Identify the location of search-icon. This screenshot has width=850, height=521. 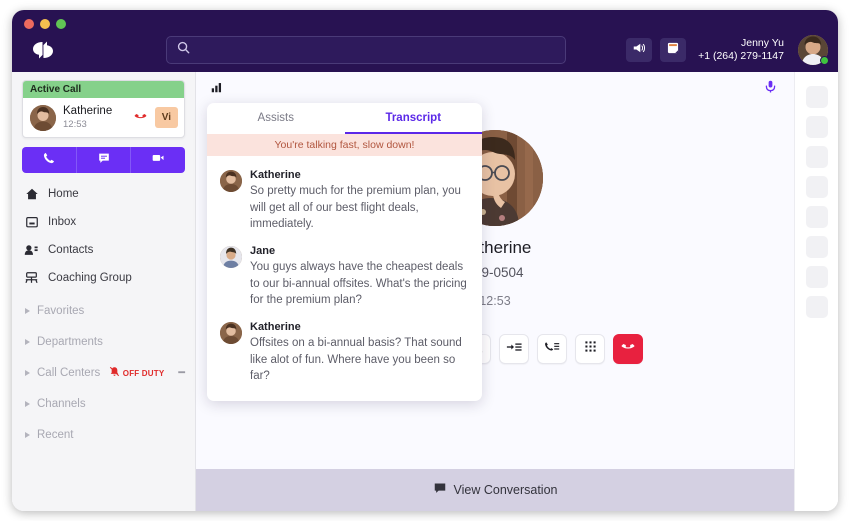
(183, 50).